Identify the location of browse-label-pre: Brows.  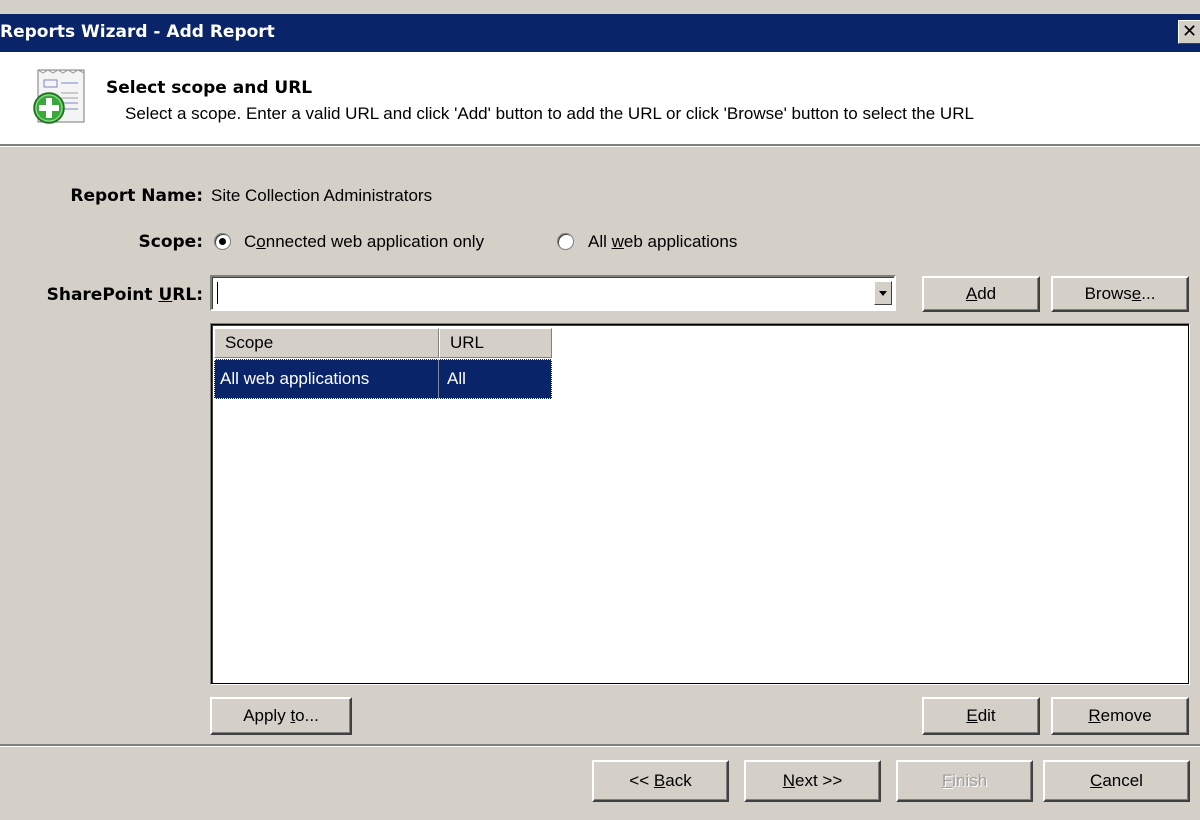
(1108, 293).